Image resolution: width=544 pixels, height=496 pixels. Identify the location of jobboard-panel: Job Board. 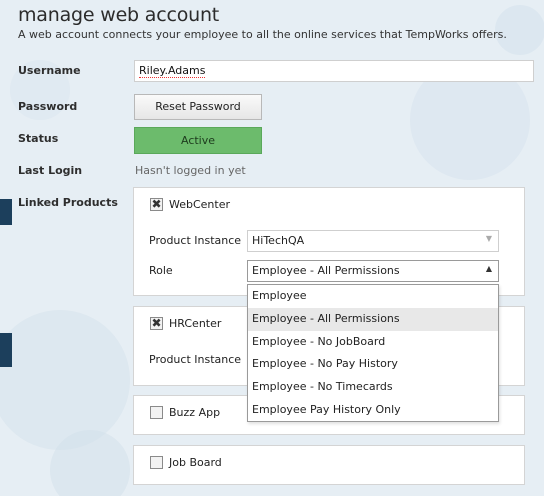
(329, 465).